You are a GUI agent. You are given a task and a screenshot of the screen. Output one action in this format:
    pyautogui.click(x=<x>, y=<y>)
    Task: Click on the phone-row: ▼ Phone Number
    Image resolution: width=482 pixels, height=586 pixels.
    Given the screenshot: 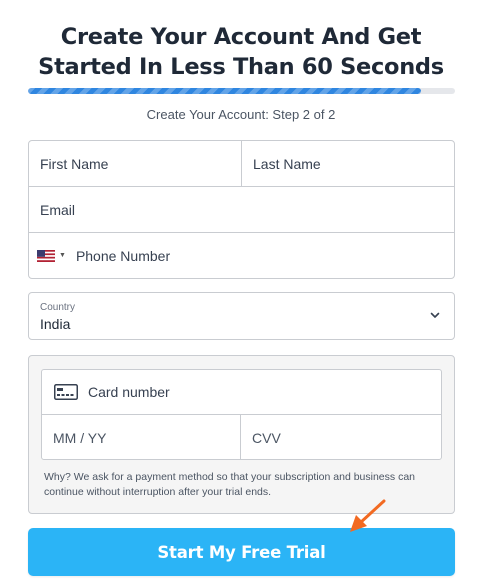 What is the action you would take?
    pyautogui.click(x=241, y=255)
    